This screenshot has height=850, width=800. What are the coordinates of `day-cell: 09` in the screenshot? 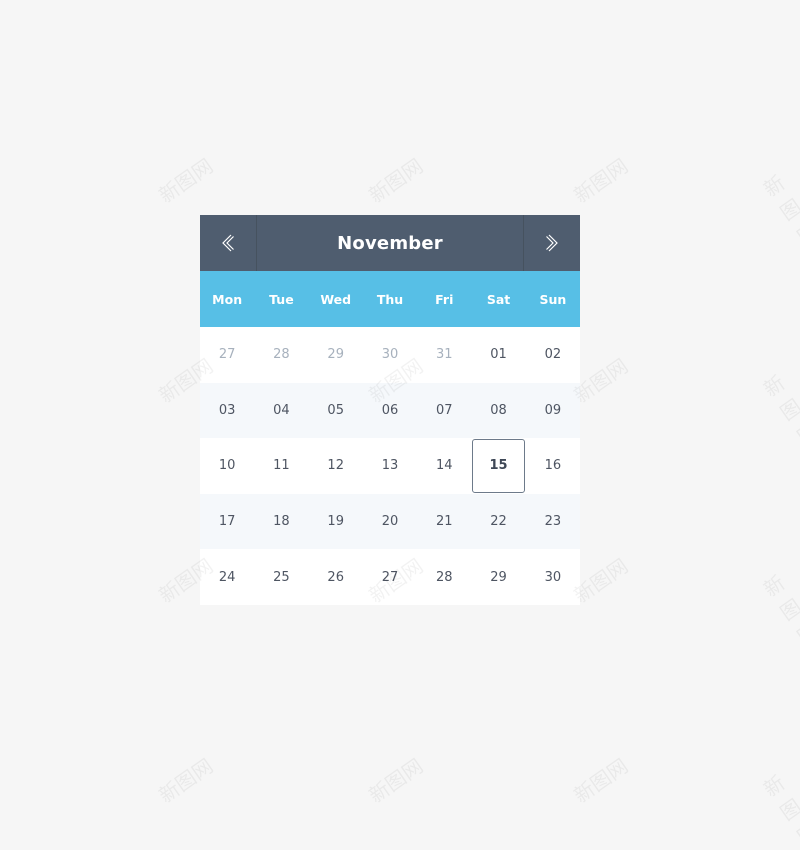 It's located at (553, 411).